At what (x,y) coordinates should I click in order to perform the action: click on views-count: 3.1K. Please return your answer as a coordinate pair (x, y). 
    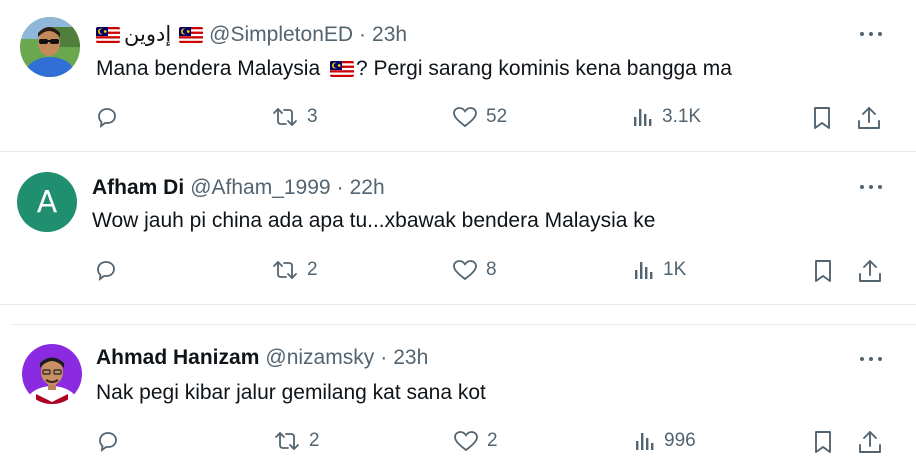
    Looking at the image, I should click on (682, 116).